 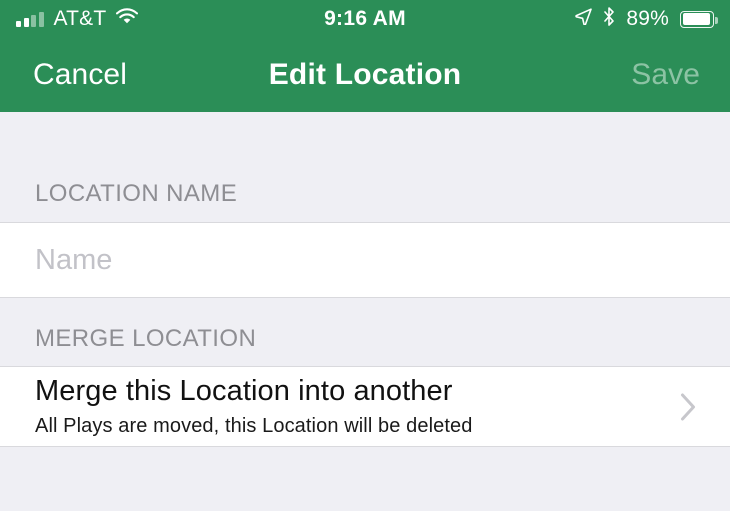 I want to click on status-bar: AT&T 9:16 AM 89%, so click(x=365, y=19).